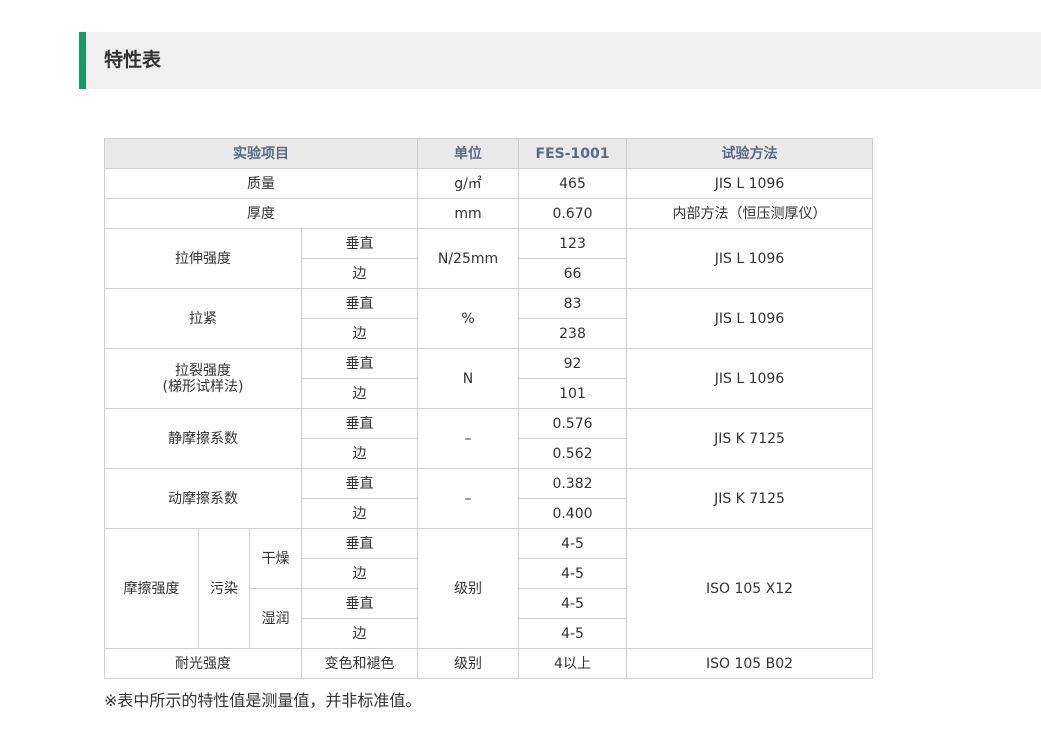 Image resolution: width=1041 pixels, height=736 pixels. I want to click on value-cell: 0.400, so click(572, 513).